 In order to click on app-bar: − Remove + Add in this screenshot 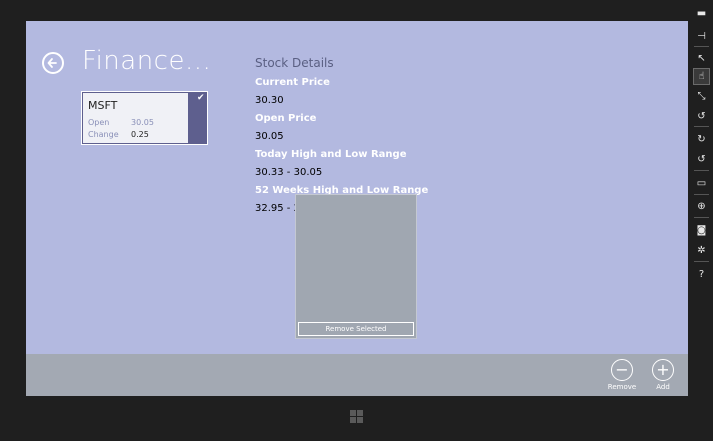, I will do `click(357, 375)`.